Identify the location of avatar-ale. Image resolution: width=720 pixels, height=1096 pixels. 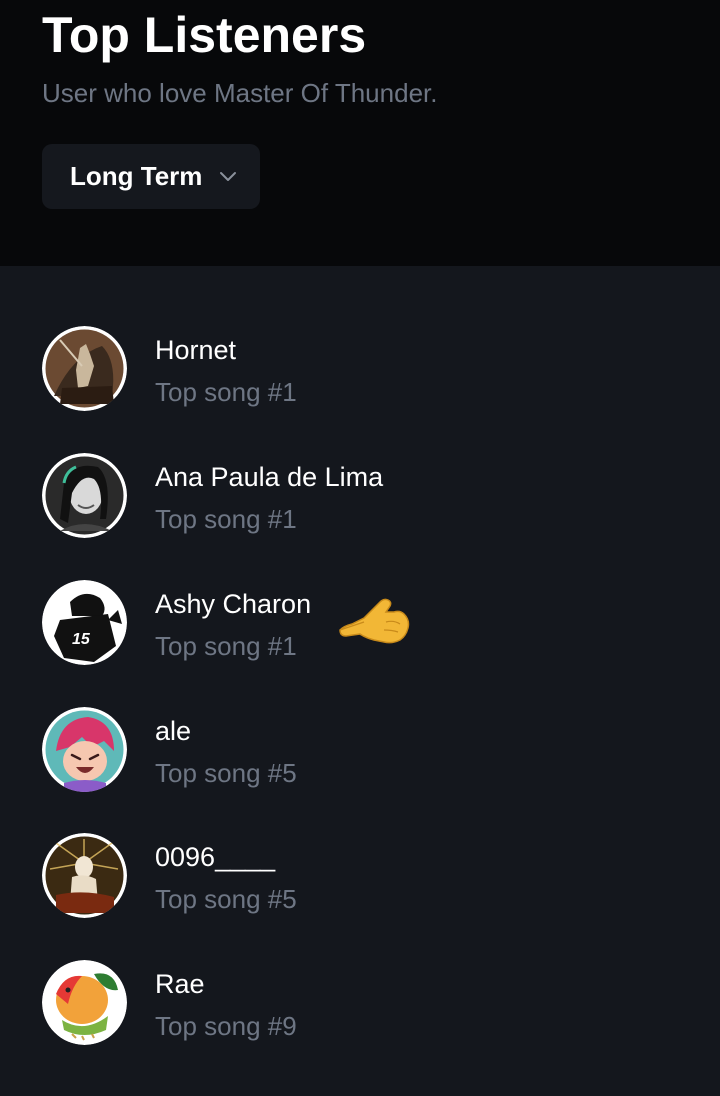
(84, 749).